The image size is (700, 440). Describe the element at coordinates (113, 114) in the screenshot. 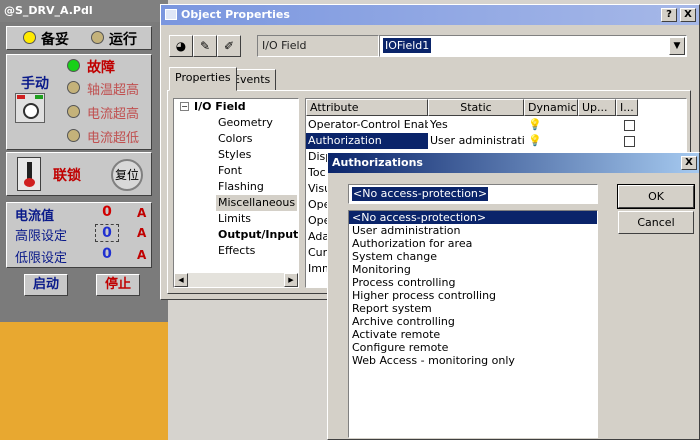

I see `current-high-label: 电流超高` at that location.